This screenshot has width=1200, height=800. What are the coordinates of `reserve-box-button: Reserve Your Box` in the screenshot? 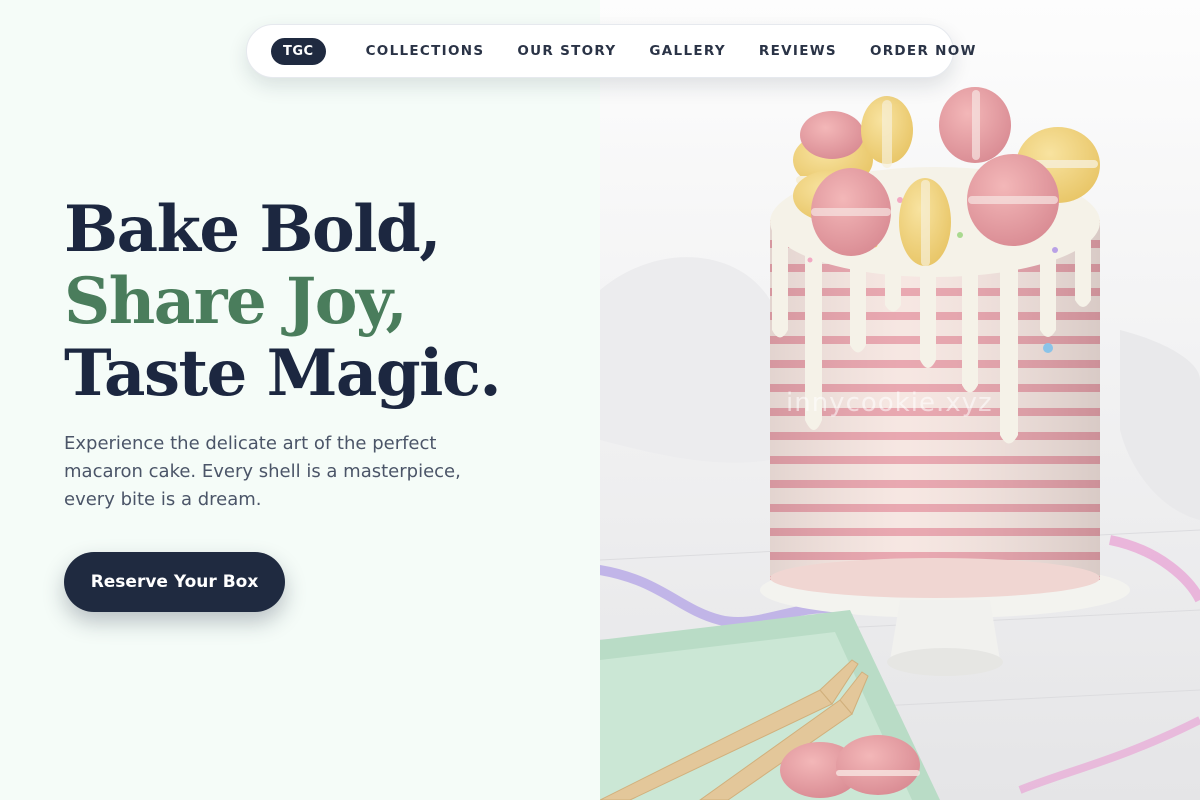 It's located at (174, 582).